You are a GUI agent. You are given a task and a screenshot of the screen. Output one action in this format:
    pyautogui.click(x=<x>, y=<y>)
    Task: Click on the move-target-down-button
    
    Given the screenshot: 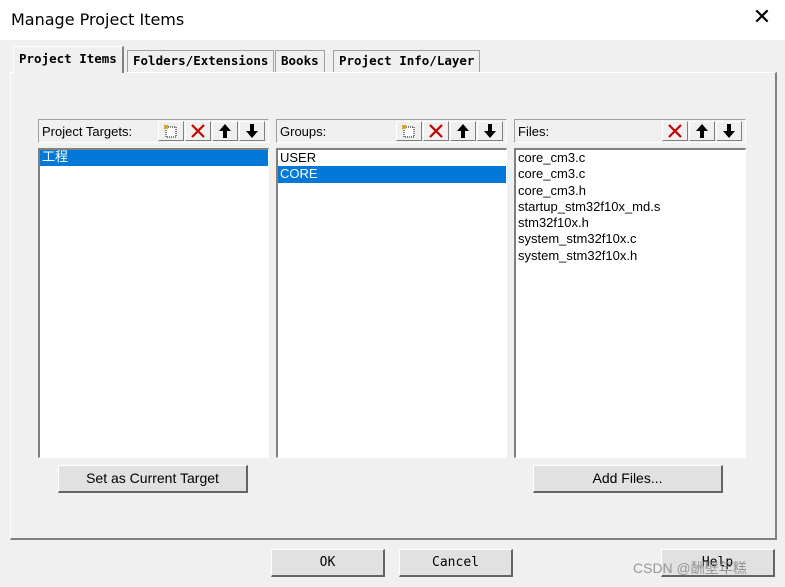 What is the action you would take?
    pyautogui.click(x=252, y=131)
    